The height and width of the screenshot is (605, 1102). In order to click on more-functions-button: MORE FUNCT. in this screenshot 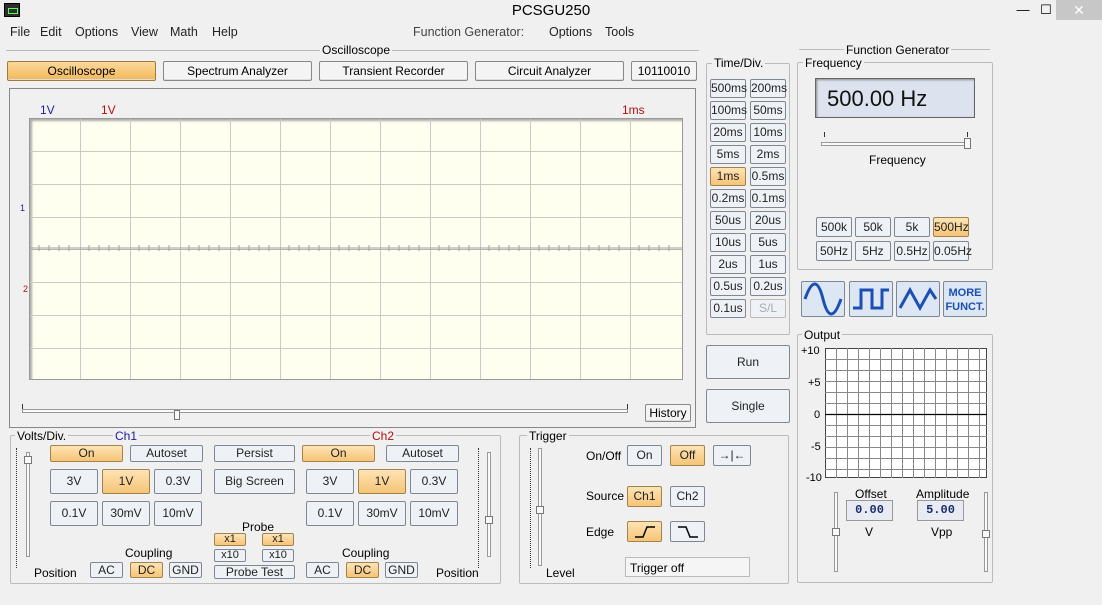, I will do `click(965, 299)`.